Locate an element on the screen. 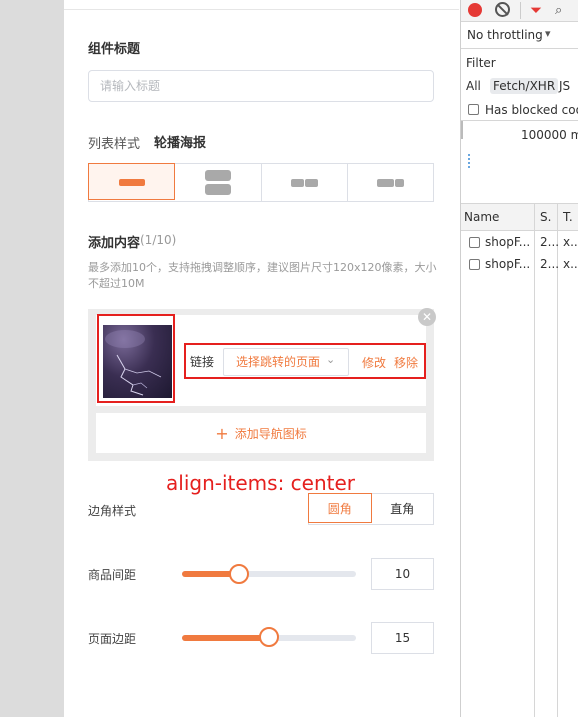  toolbar-divider is located at coordinates (520, 10).